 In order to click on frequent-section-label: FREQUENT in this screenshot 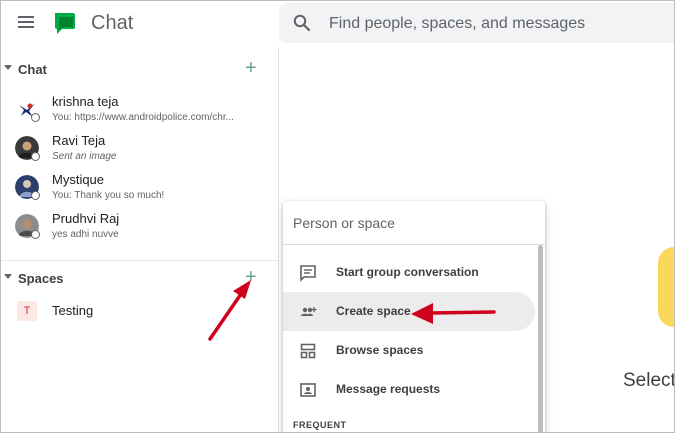, I will do `click(320, 425)`.